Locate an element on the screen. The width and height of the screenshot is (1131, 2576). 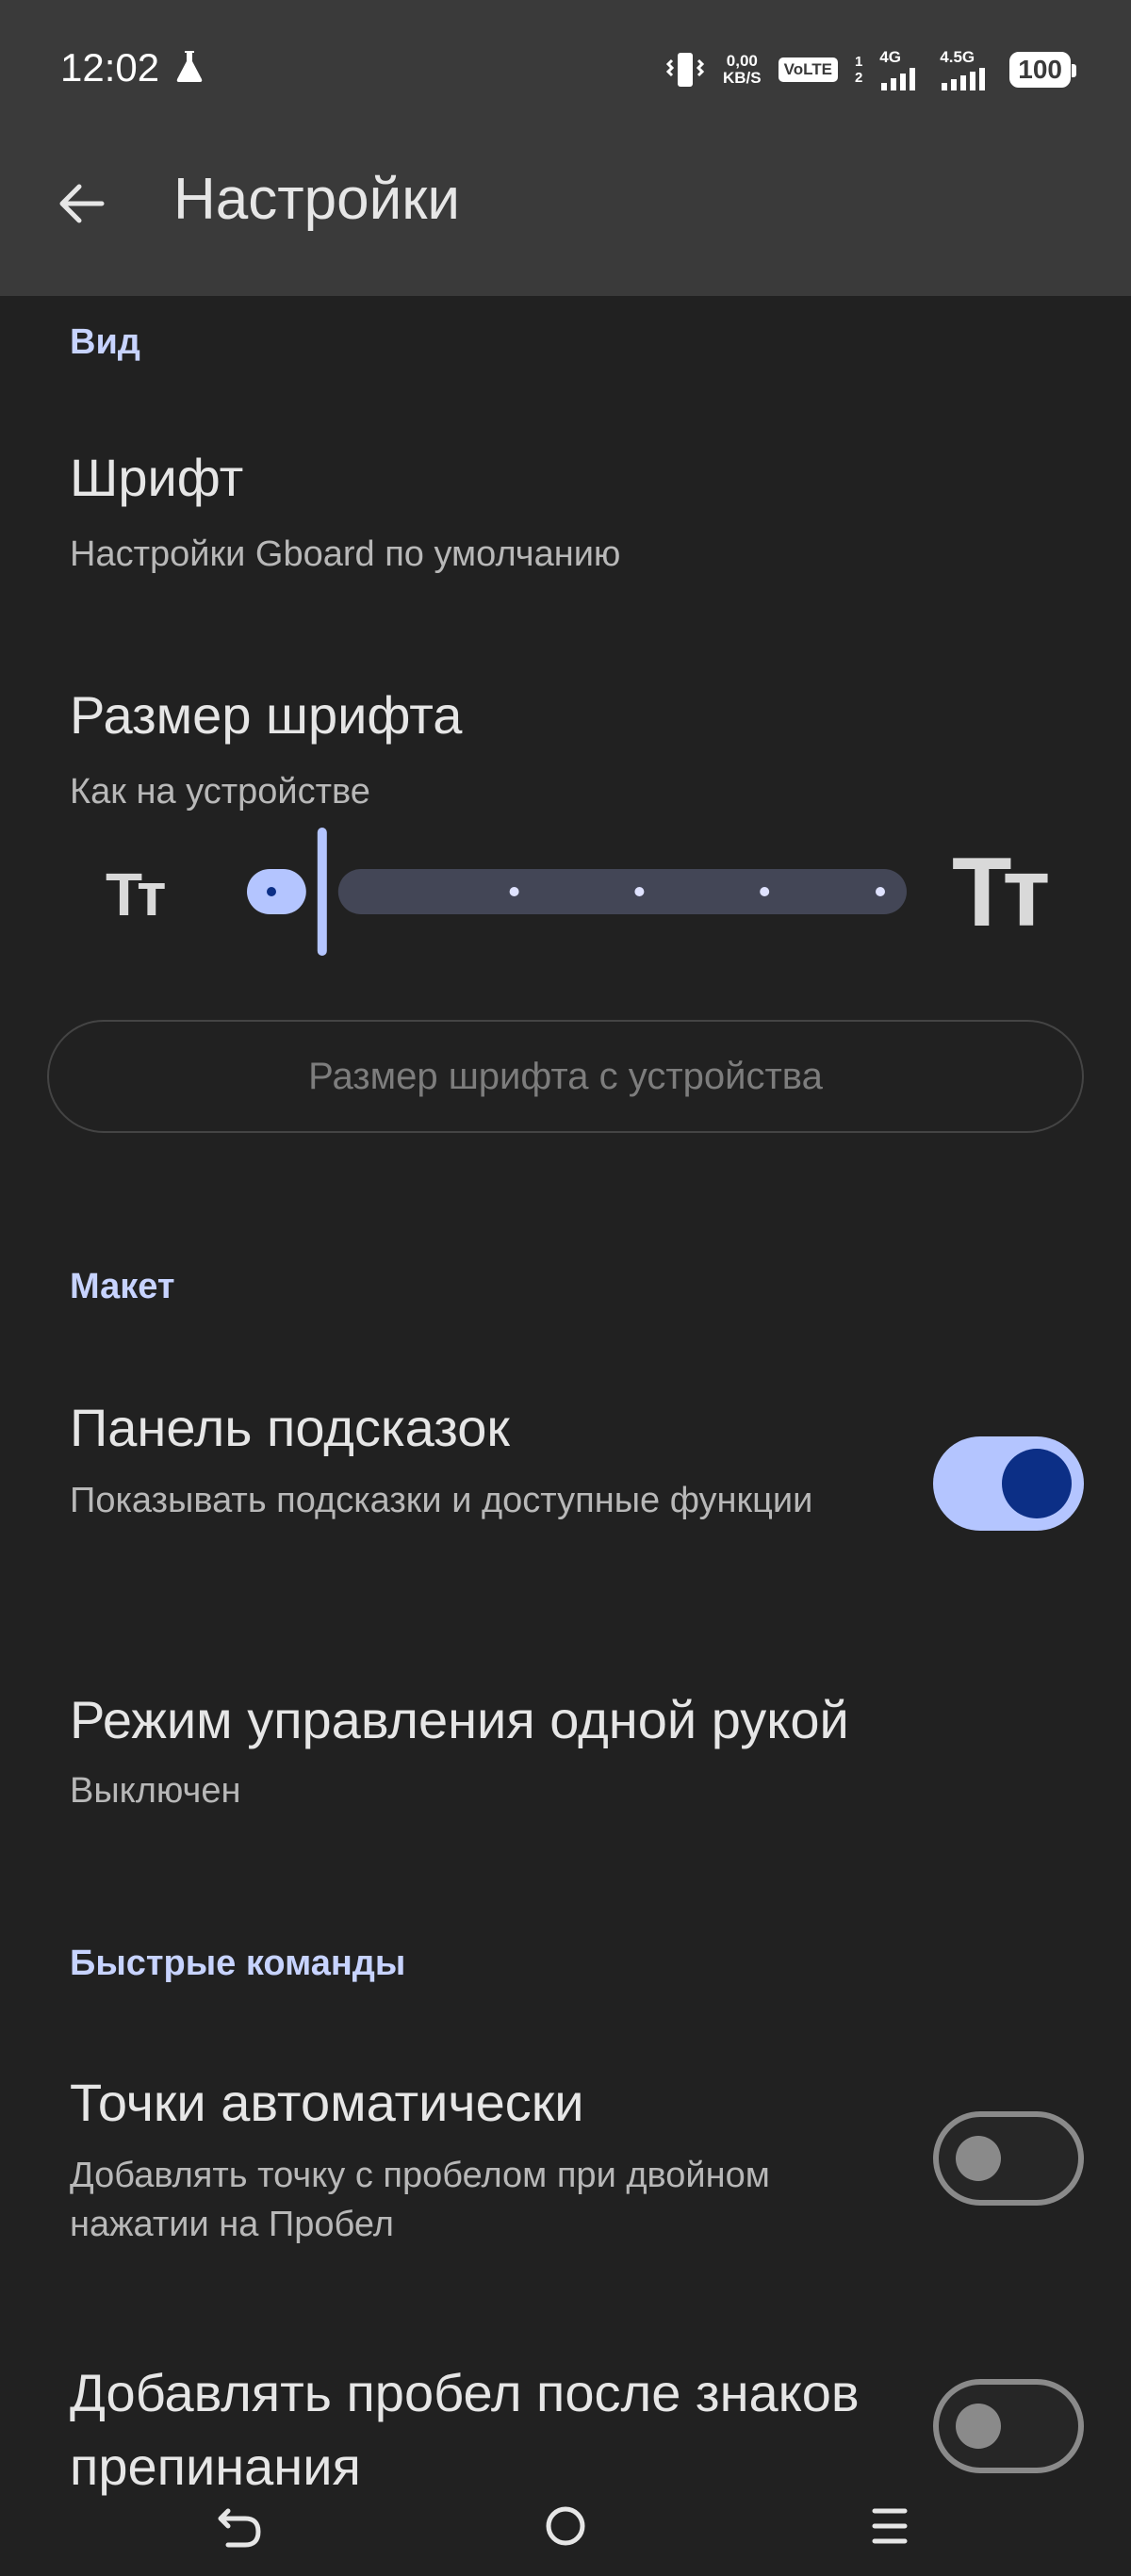
page-title: Настройки is located at coordinates (317, 199).